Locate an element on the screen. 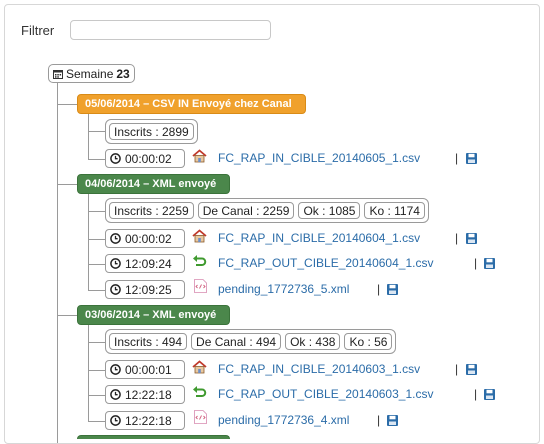 This screenshot has height=444, width=544. stat-badge: De Canal : 2259 is located at coordinates (246, 210).